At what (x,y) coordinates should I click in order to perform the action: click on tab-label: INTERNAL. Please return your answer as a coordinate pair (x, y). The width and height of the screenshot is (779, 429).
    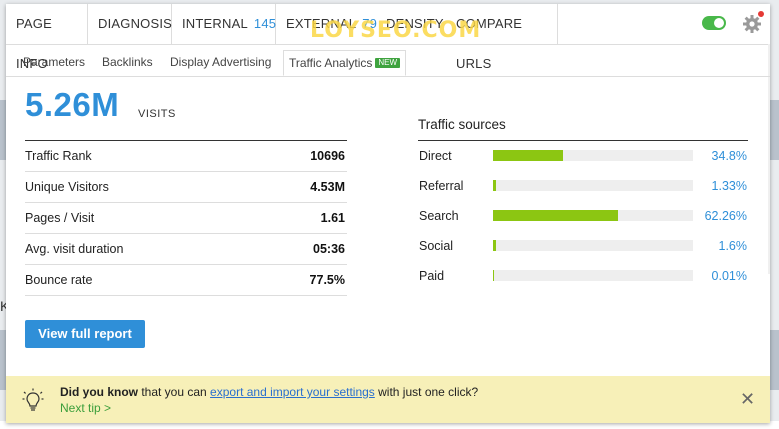
    Looking at the image, I should click on (215, 23).